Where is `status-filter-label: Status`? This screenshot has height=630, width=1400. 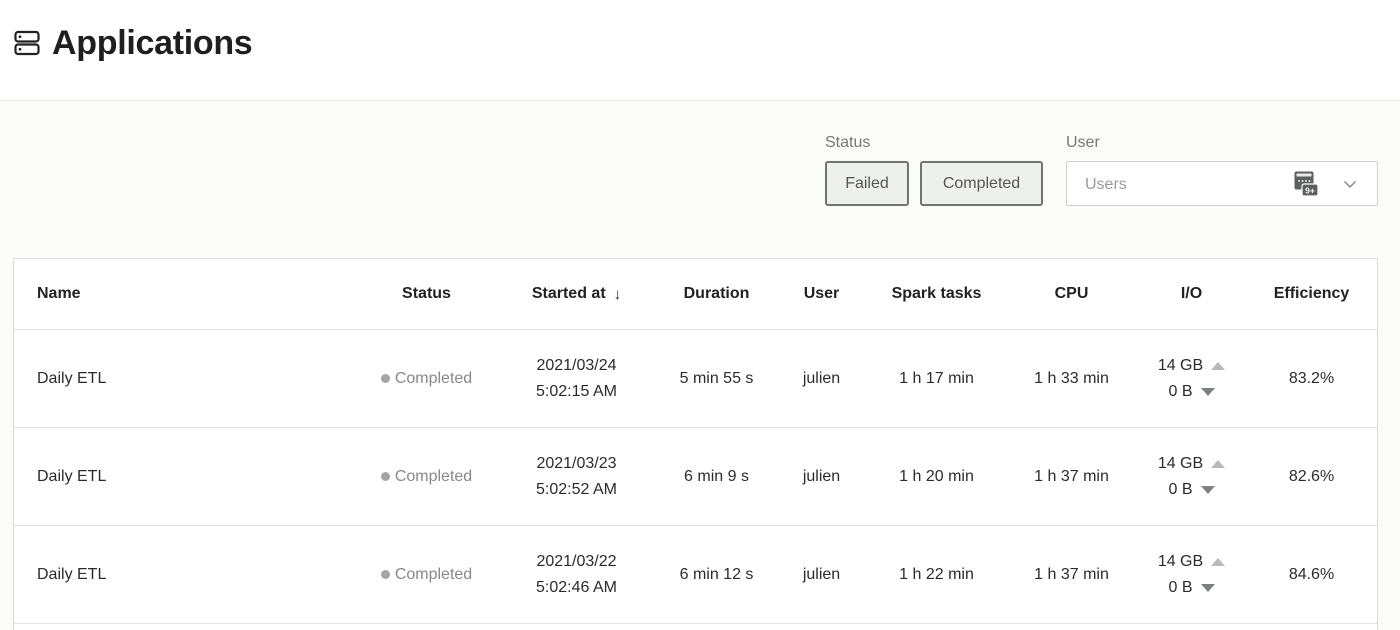
status-filter-label: Status is located at coordinates (848, 142).